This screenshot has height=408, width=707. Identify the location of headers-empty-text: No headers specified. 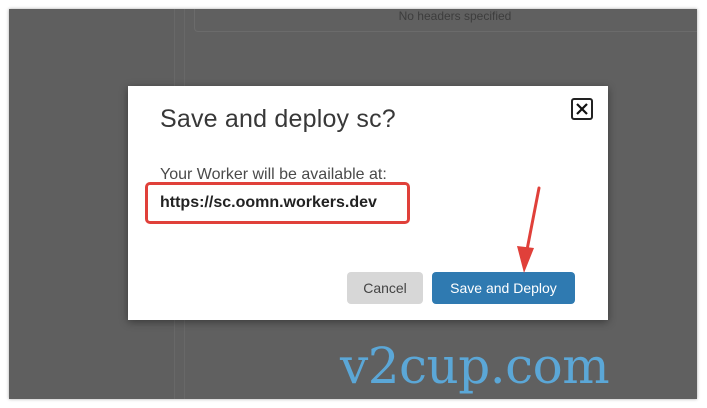
(455, 16).